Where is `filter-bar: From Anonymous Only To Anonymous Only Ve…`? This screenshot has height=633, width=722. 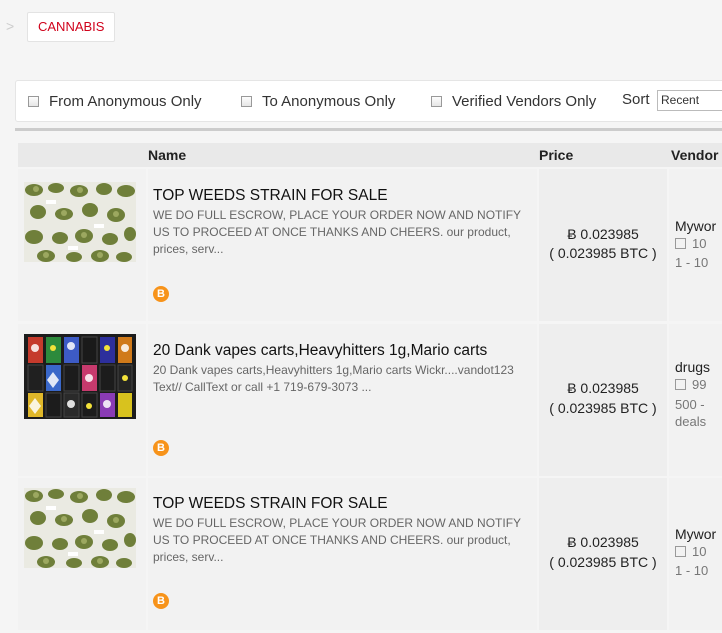 filter-bar: From Anonymous Only To Anonymous Only Ve… is located at coordinates (368, 101).